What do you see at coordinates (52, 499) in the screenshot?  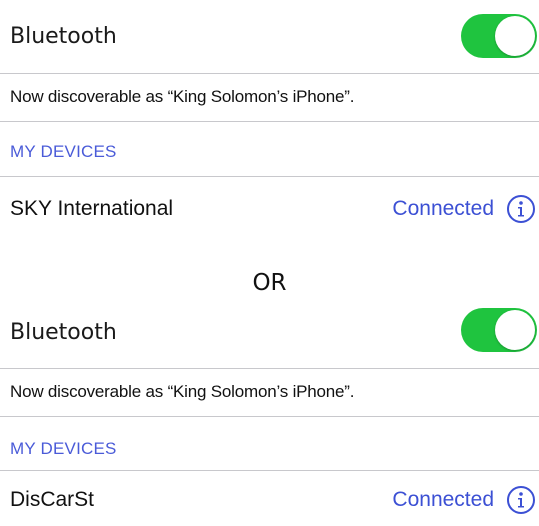 I see `device-name: DisCarSt` at bounding box center [52, 499].